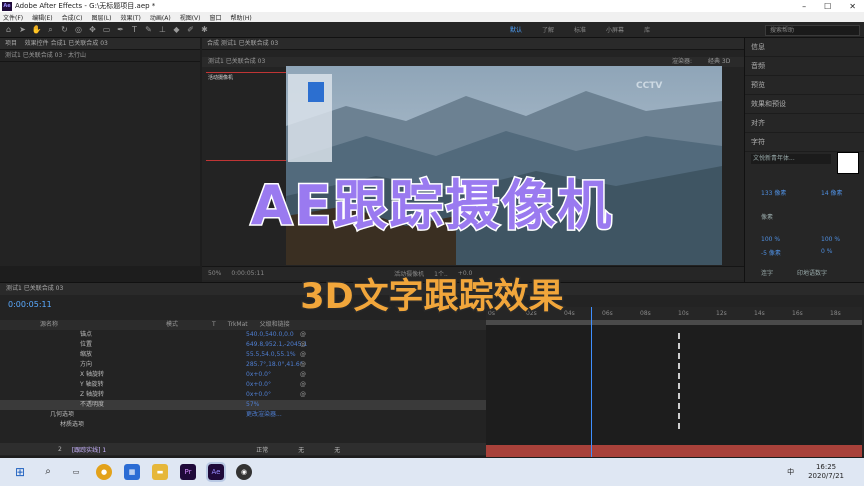 This screenshot has height=486, width=864. What do you see at coordinates (42, 17) in the screenshot?
I see `menu-edit: 编辑(E)` at bounding box center [42, 17].